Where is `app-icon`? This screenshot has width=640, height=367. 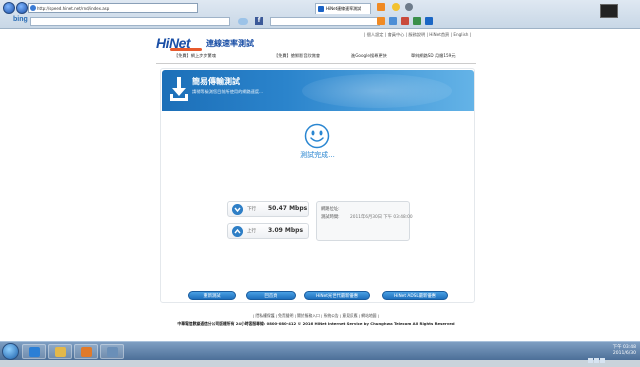
app-icon is located at coordinates (112, 352).